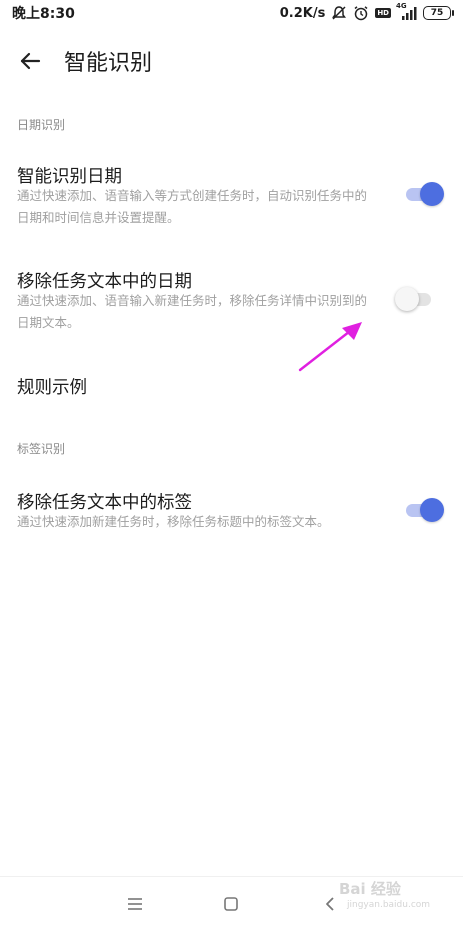 The height and width of the screenshot is (929, 463). I want to click on menu-button, so click(135, 904).